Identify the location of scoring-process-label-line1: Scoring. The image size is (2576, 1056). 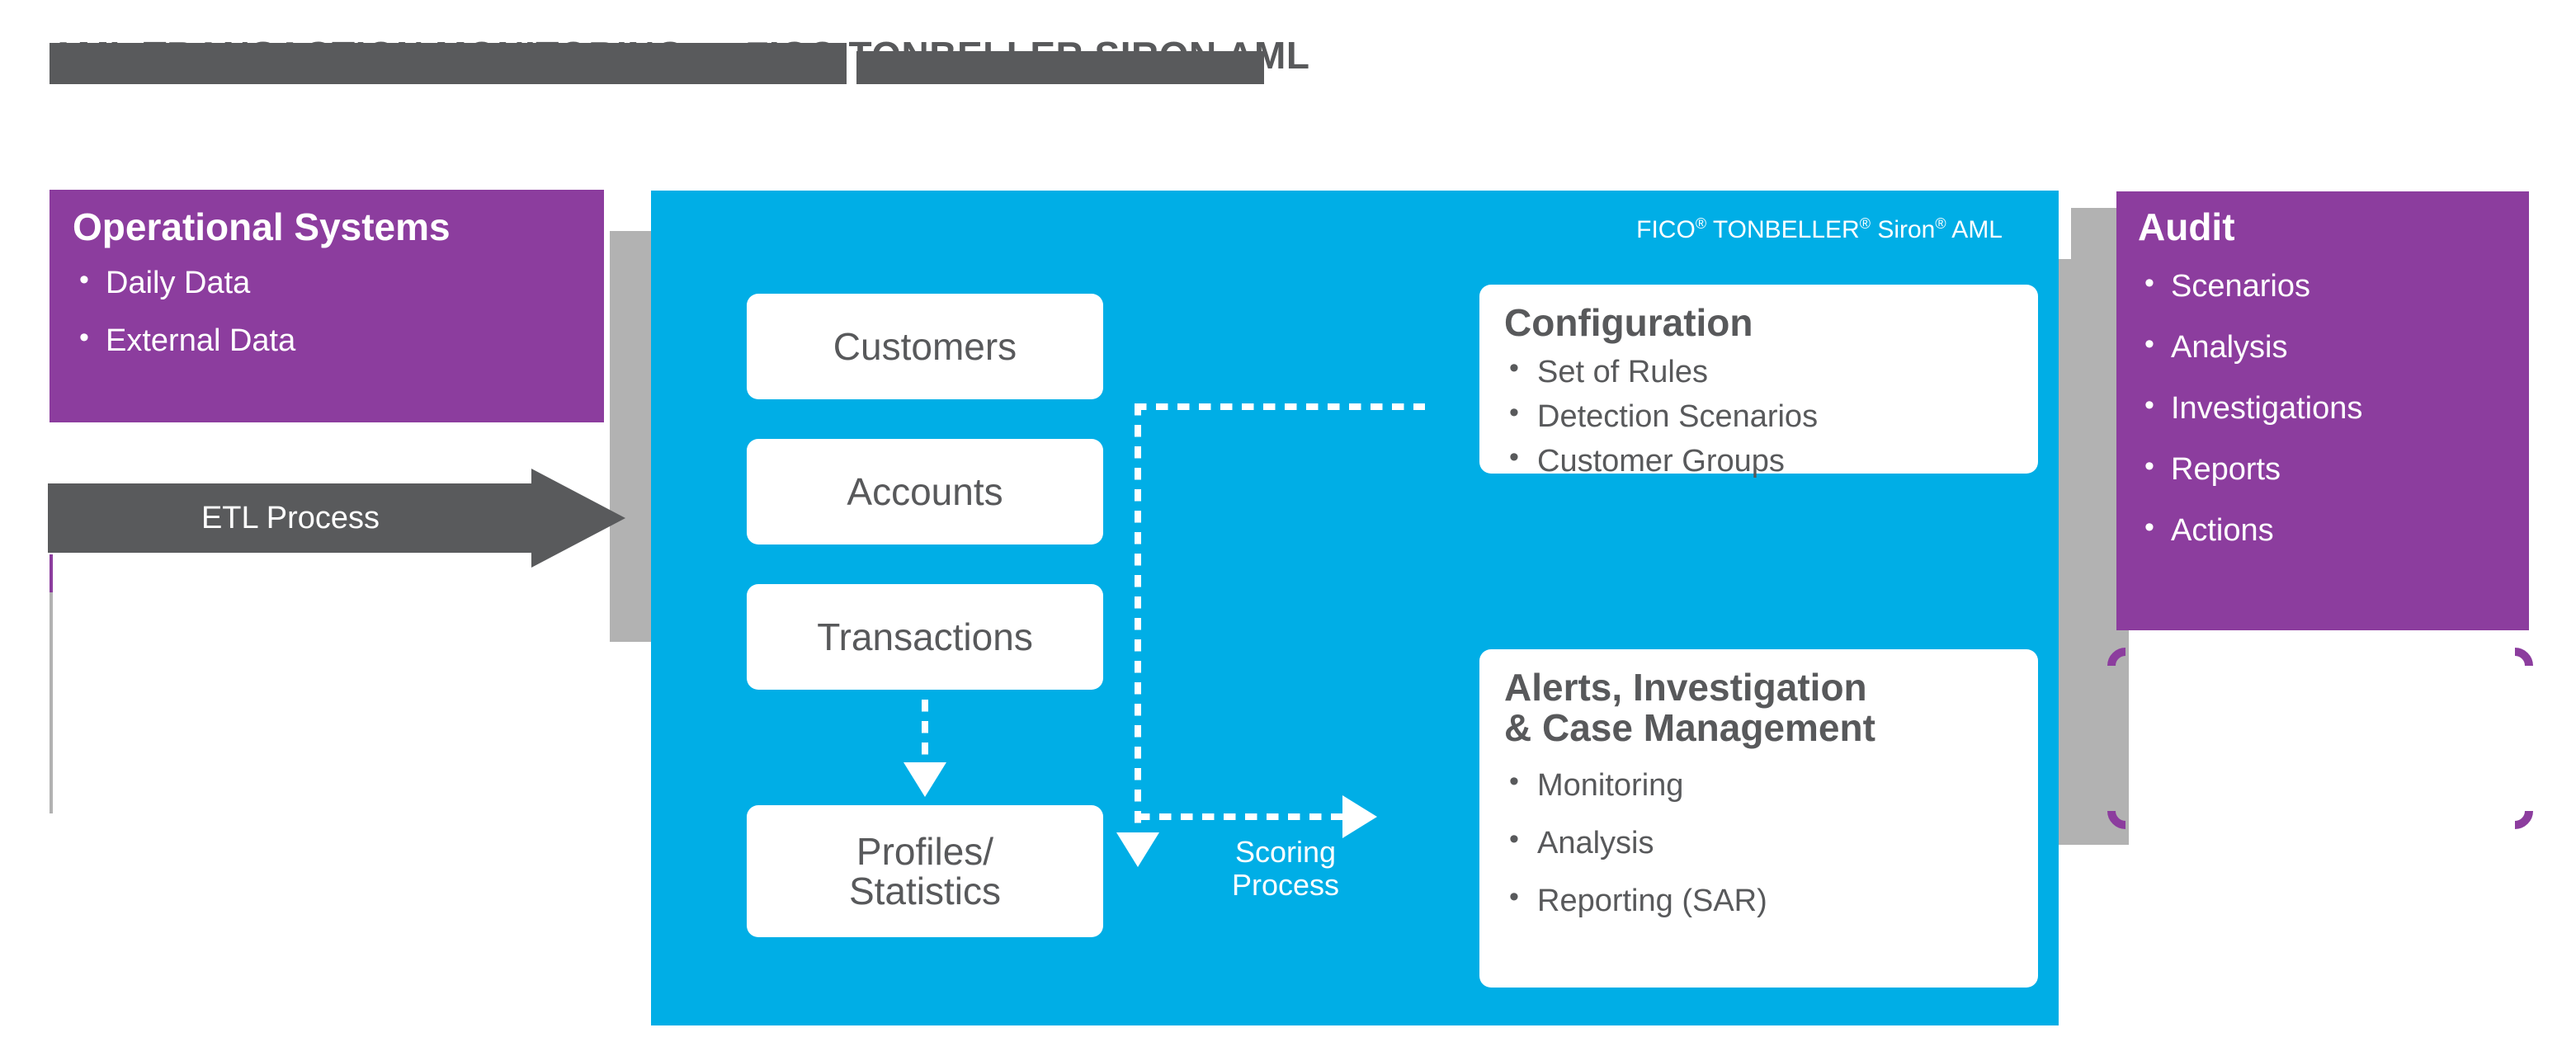
(1285, 852).